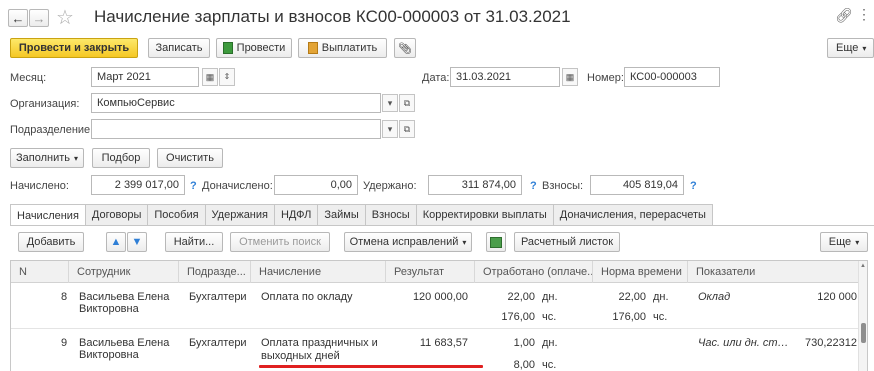  Describe the element at coordinates (239, 214) in the screenshot. I see `tab-deductions: Удержания` at that location.